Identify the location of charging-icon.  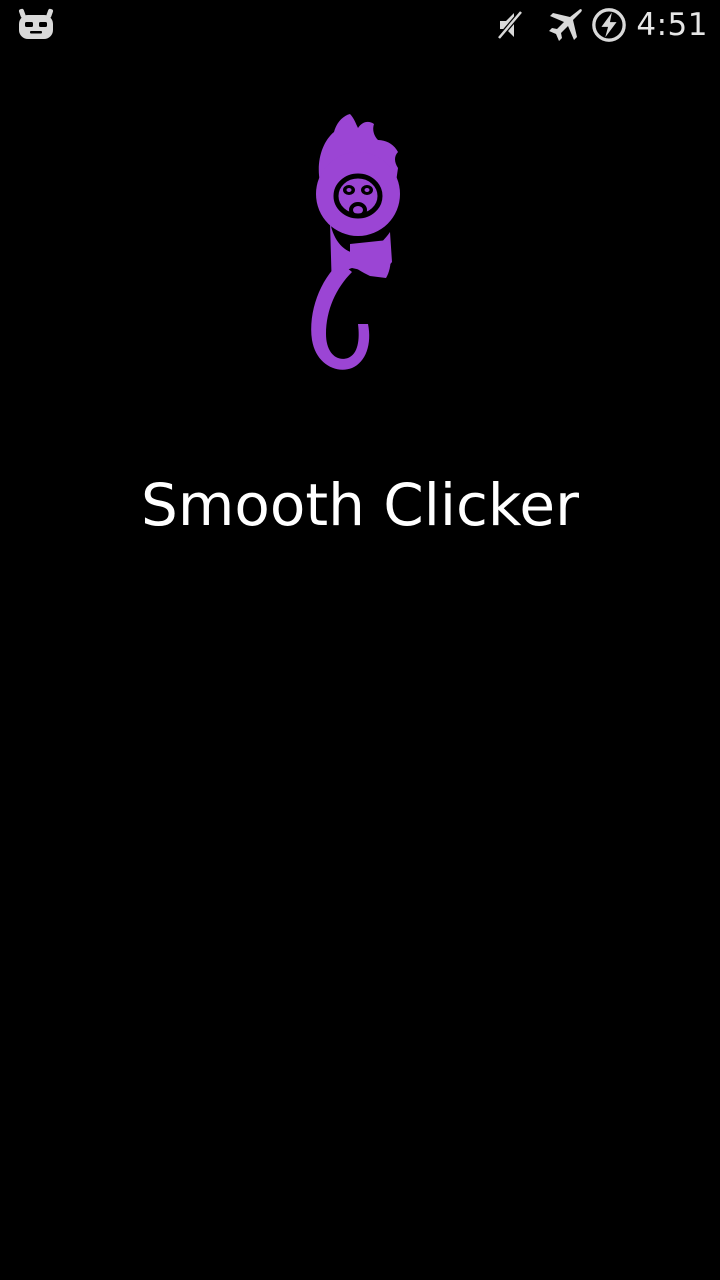
(609, 25).